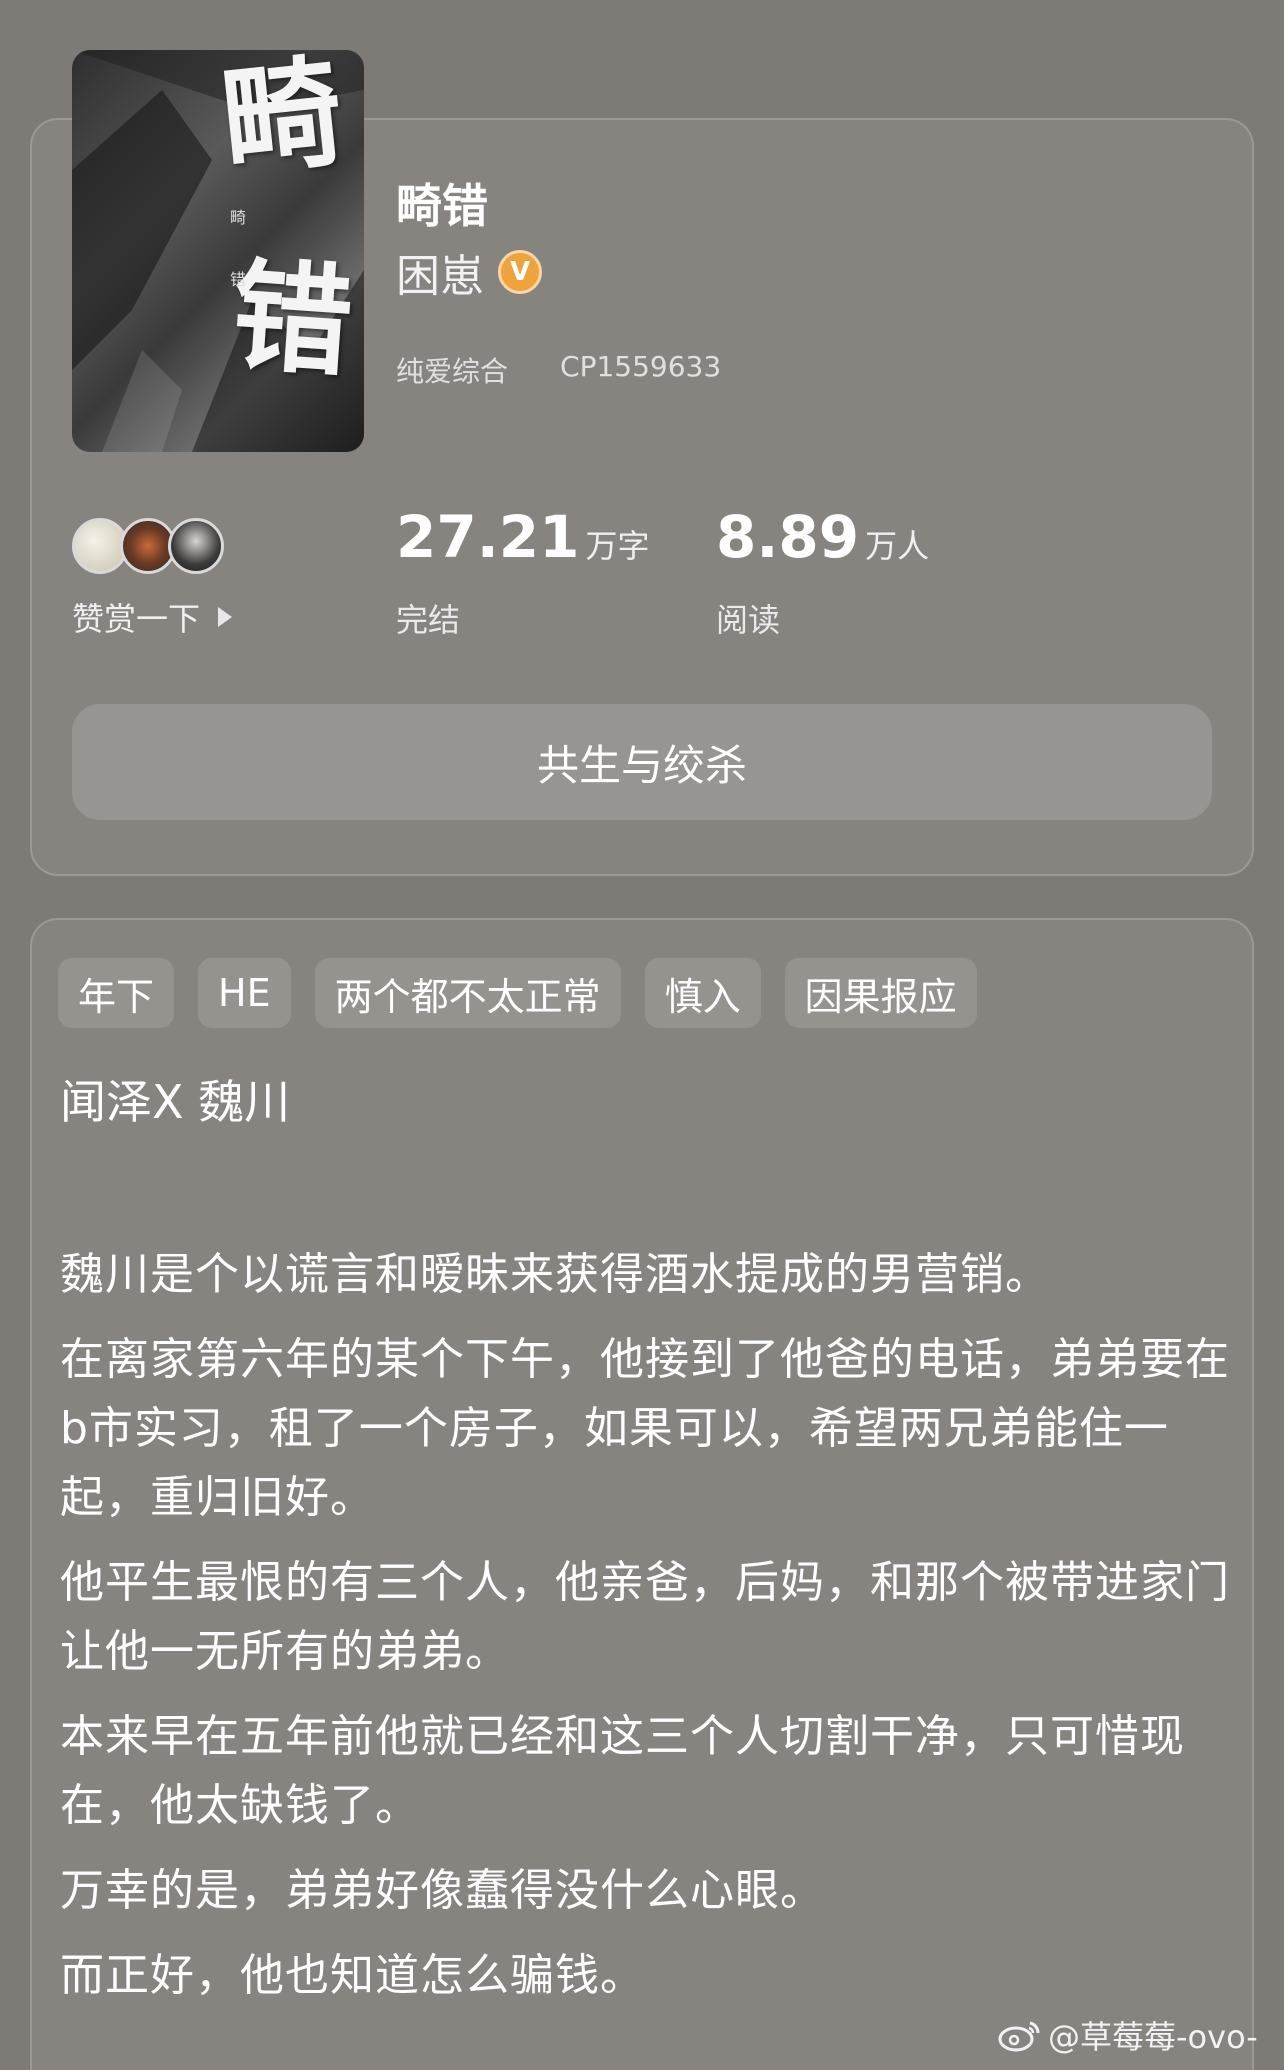 The width and height of the screenshot is (1284, 2070). What do you see at coordinates (292, 319) in the screenshot?
I see `cover-title-char: 错` at bounding box center [292, 319].